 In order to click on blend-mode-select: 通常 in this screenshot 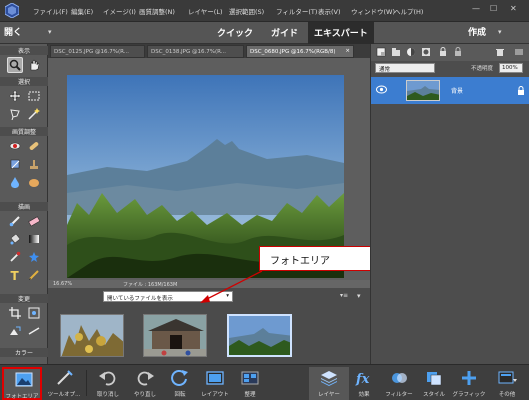, I will do `click(405, 68)`.